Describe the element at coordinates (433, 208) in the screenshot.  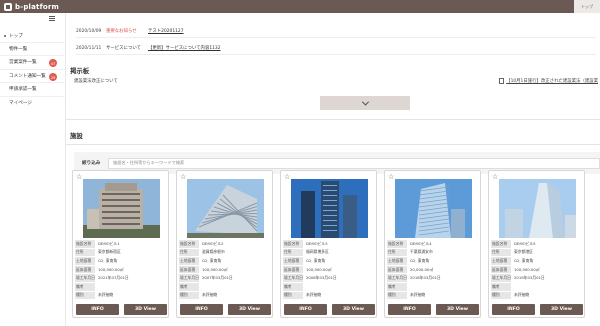
I see `property-photo` at that location.